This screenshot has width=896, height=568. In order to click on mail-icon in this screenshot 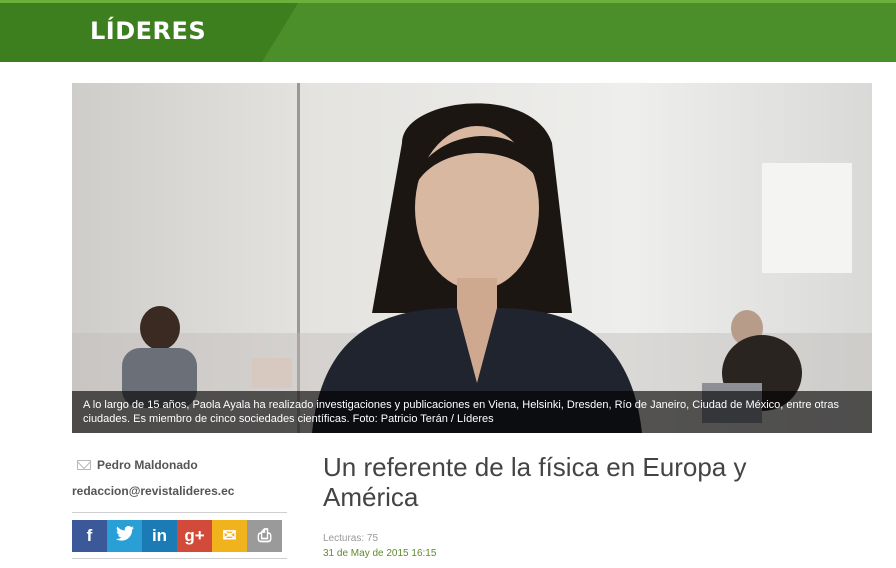, I will do `click(84, 465)`.